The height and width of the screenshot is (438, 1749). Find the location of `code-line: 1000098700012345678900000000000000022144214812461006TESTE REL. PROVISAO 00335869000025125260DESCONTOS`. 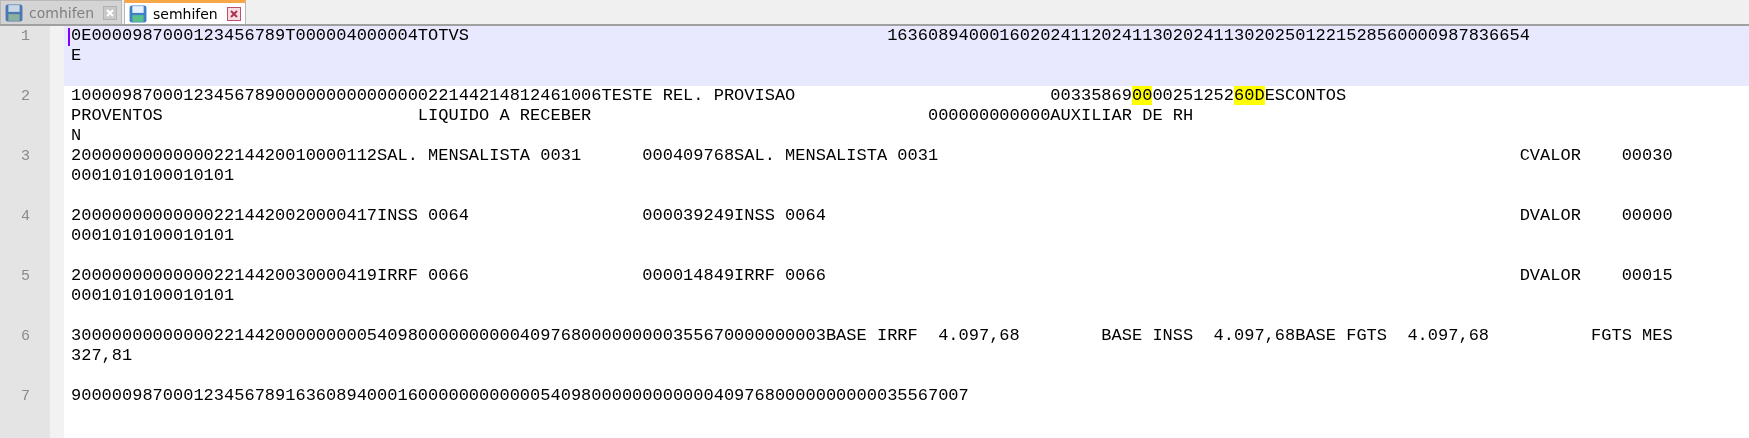

code-line: 1000098700012345678900000000000000022144214812461006TESTE REL. PROVISAO 00335869000025125260DESCONTOS is located at coordinates (709, 96).